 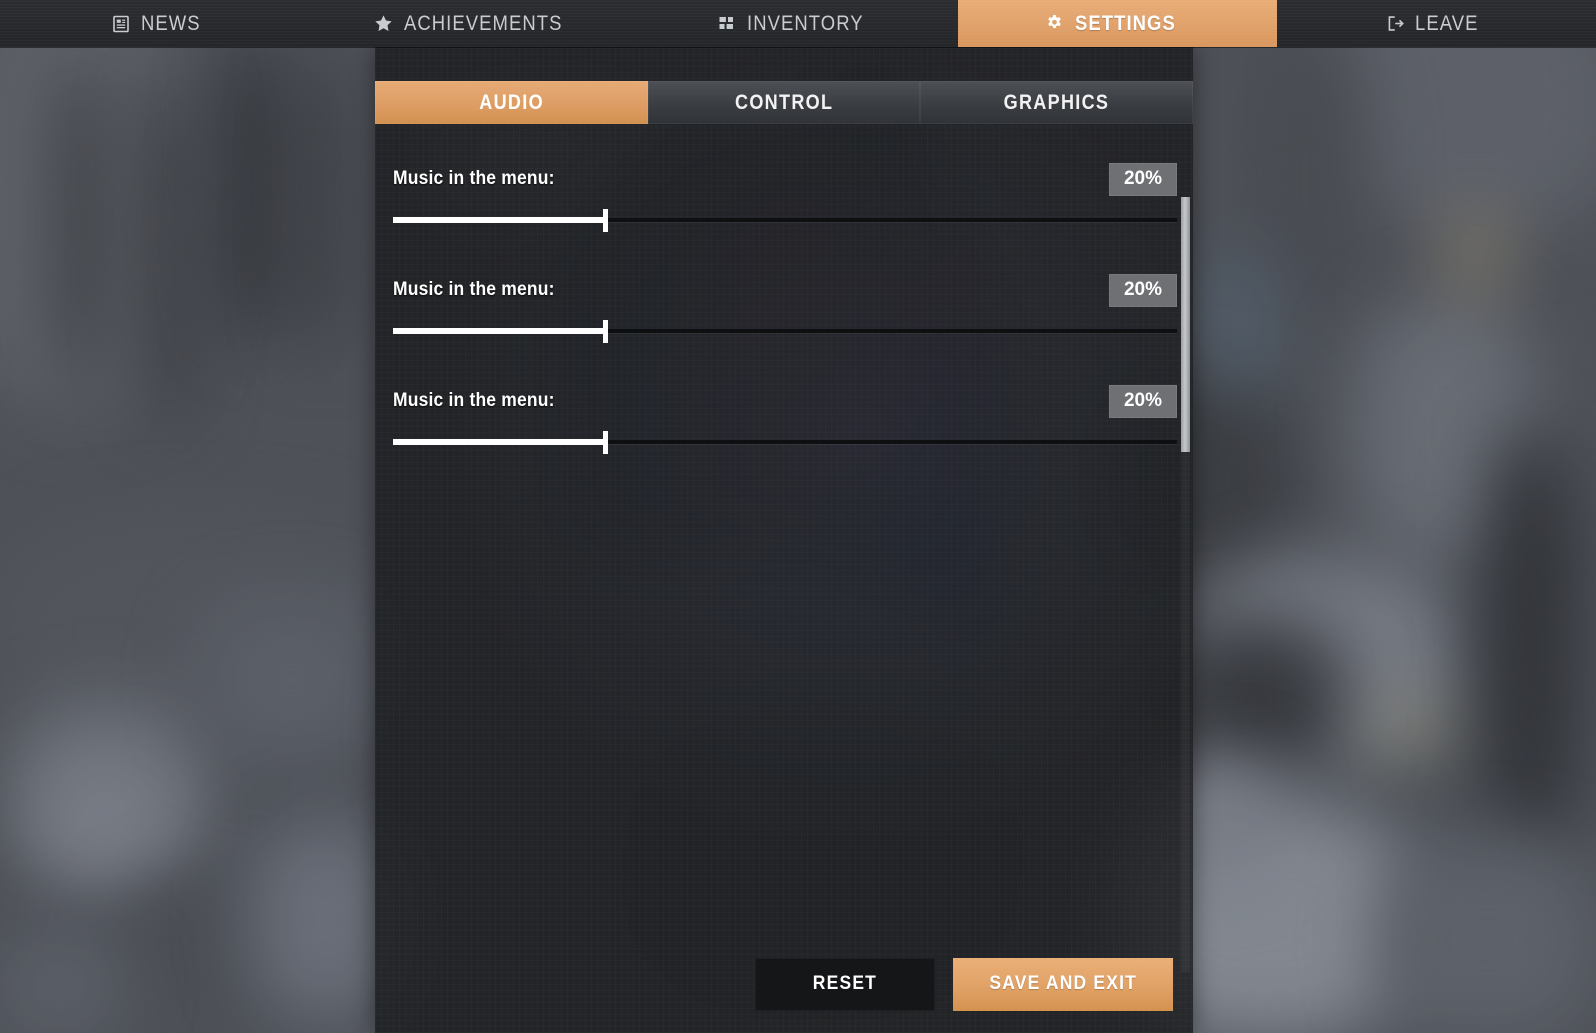 I want to click on nav-item-news: NEWS, so click(x=159, y=23).